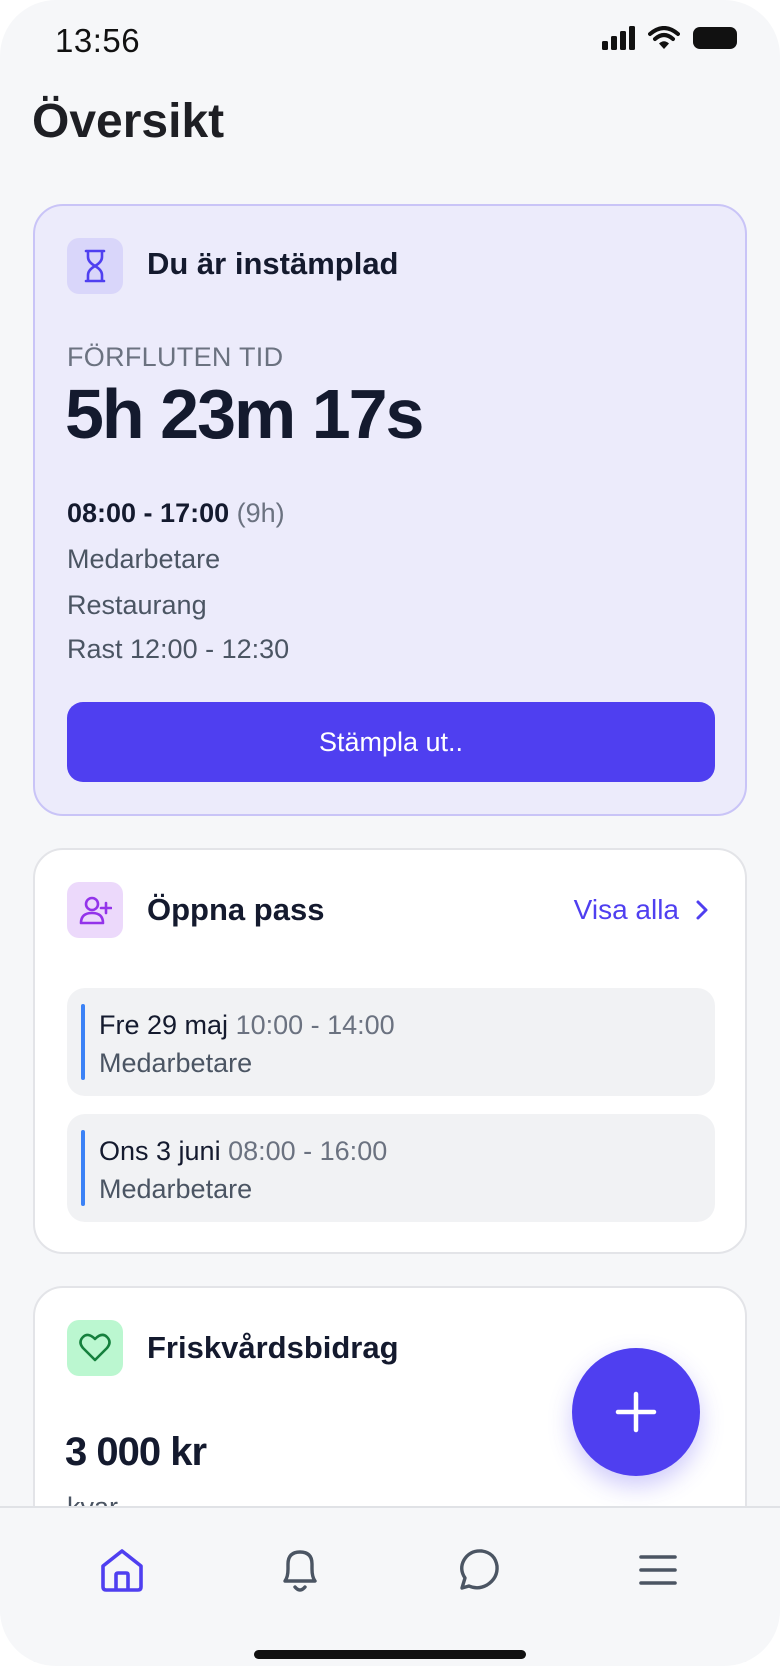  I want to click on home-icon, so click(122, 1570).